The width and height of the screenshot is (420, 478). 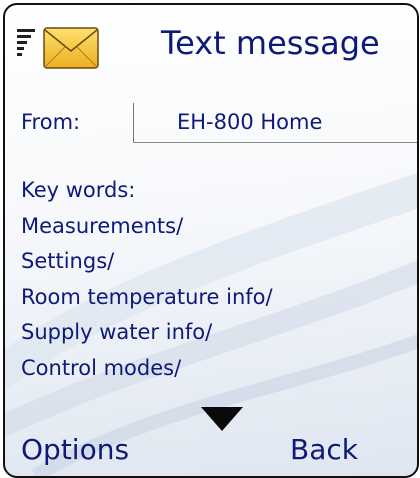 I want to click on screen-title: Text message, so click(x=270, y=43).